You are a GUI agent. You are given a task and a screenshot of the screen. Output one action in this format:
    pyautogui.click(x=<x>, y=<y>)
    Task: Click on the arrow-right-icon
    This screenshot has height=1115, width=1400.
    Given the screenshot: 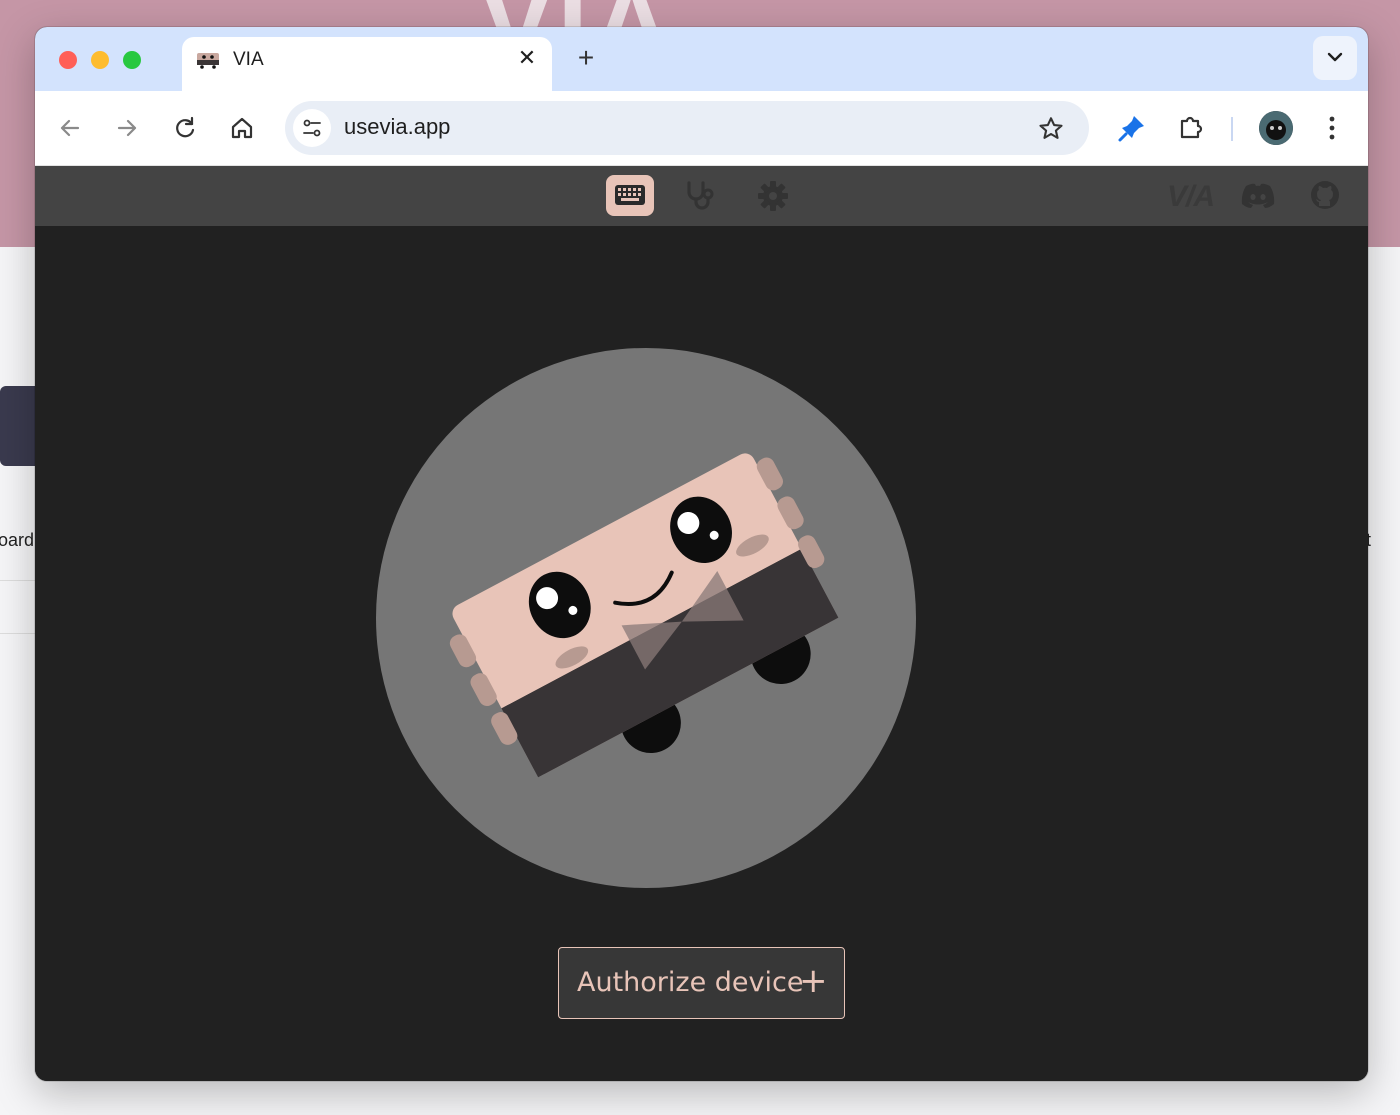 What is the action you would take?
    pyautogui.click(x=127, y=128)
    